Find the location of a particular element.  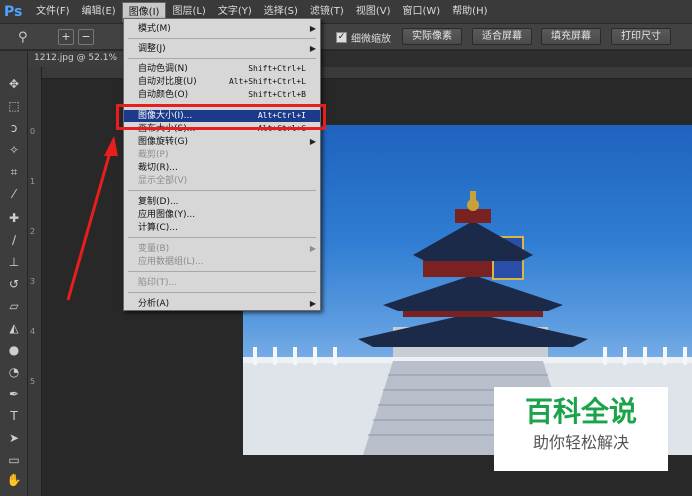

red-arrowhead-icon is located at coordinates (111, 146).